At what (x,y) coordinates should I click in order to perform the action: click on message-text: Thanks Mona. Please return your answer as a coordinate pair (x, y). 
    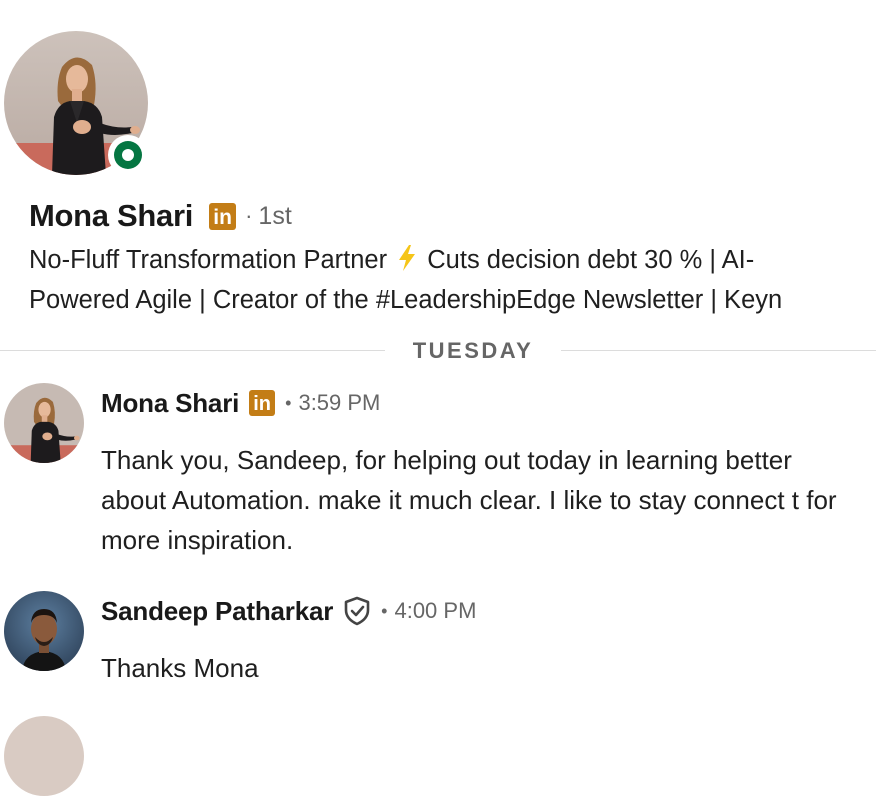
    Looking at the image, I should click on (180, 668).